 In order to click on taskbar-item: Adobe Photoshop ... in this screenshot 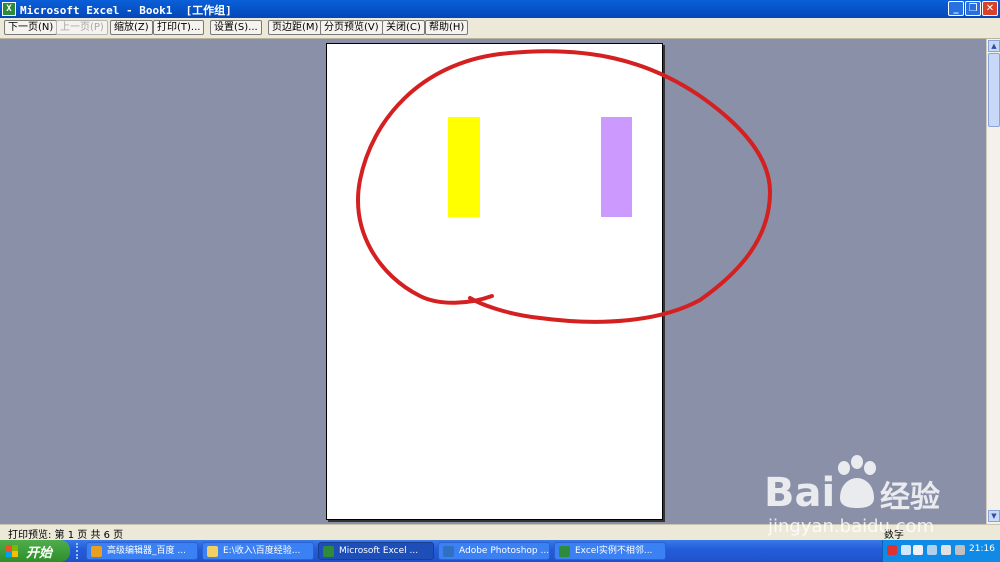, I will do `click(494, 551)`.